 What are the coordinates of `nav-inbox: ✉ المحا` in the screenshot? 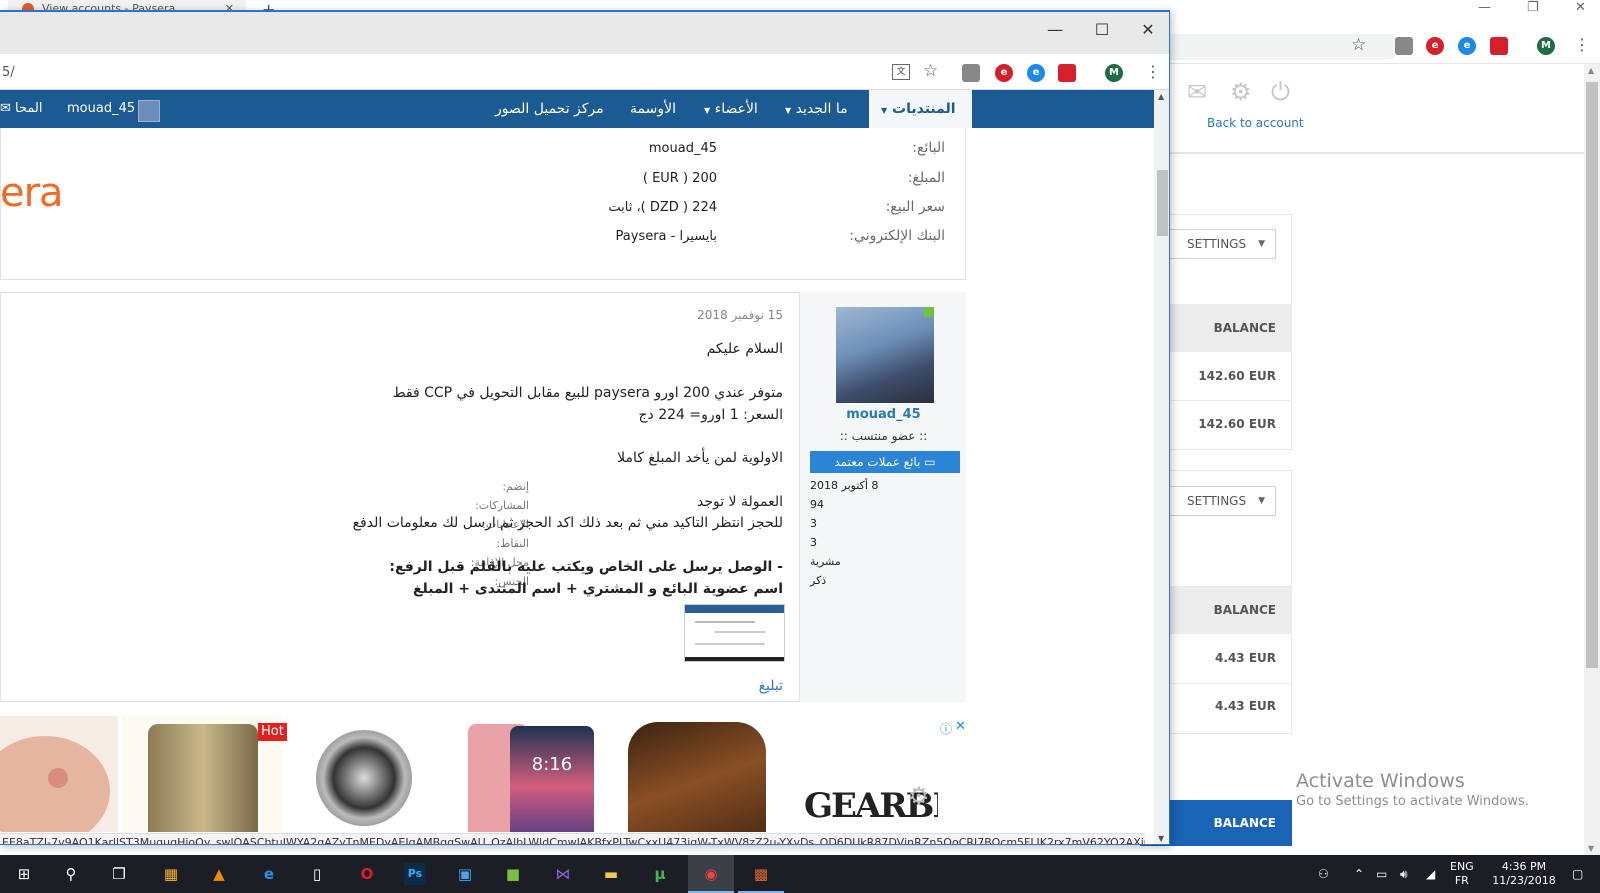 It's located at (21, 109).